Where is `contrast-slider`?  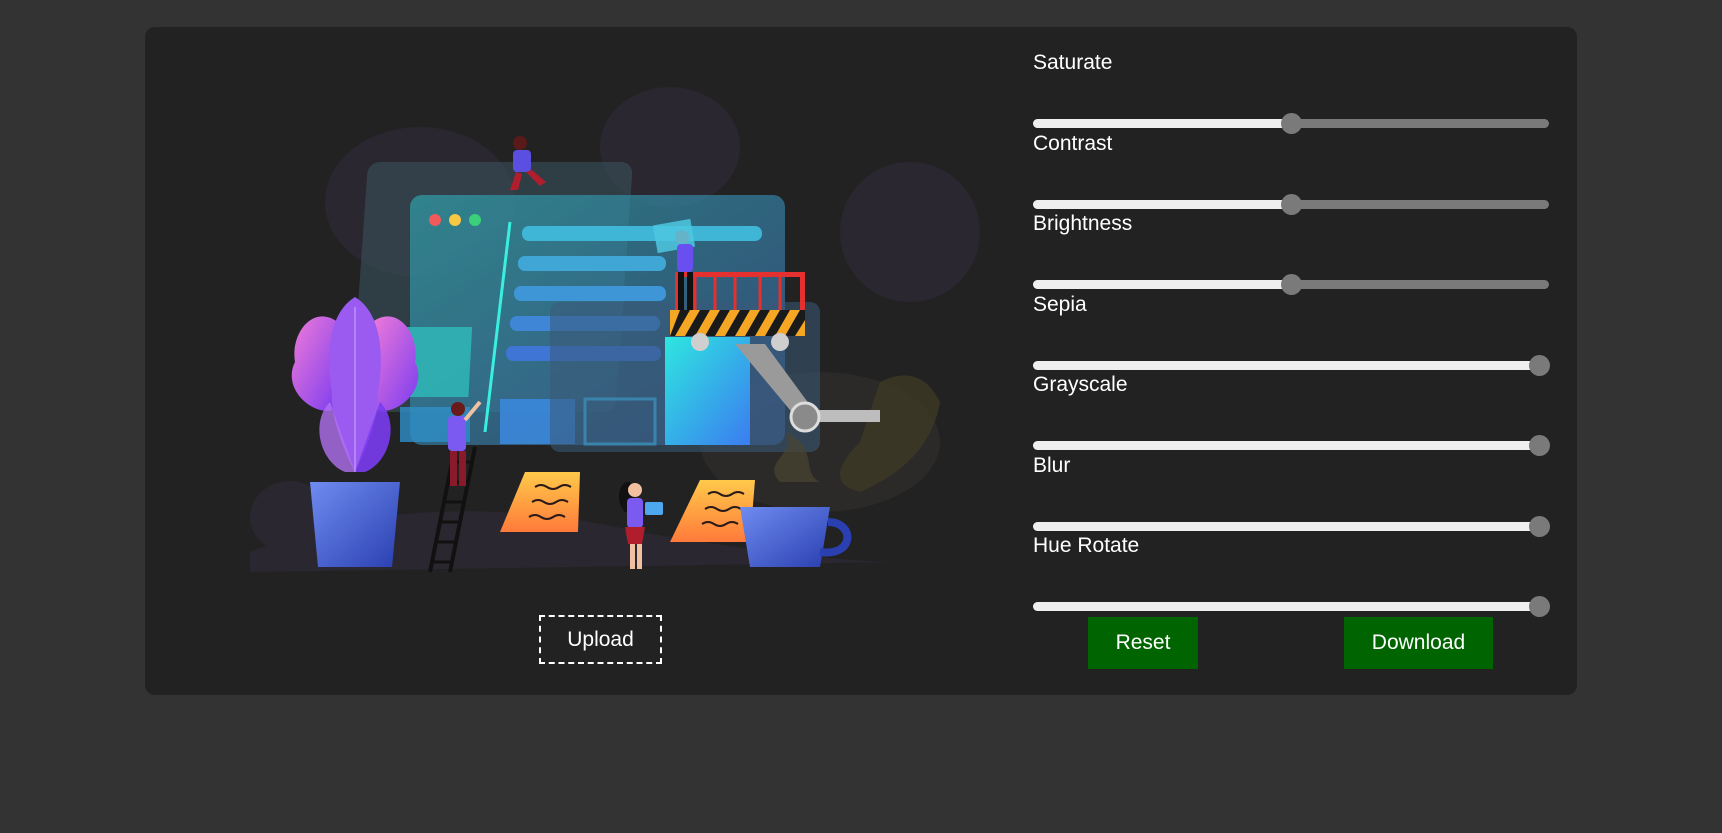
contrast-slider is located at coordinates (1291, 204).